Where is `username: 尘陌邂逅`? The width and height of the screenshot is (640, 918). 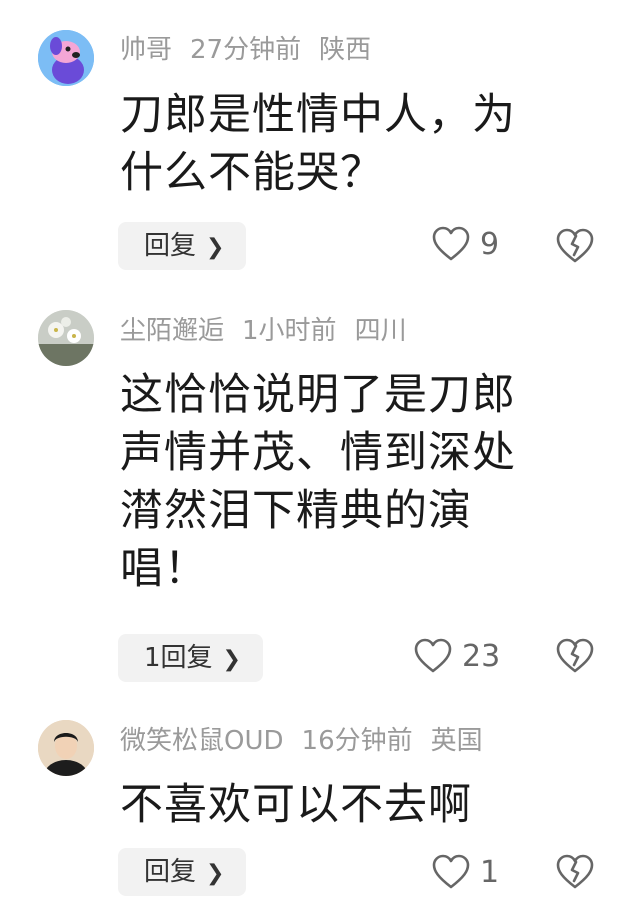 username: 尘陌邂逅 is located at coordinates (172, 331).